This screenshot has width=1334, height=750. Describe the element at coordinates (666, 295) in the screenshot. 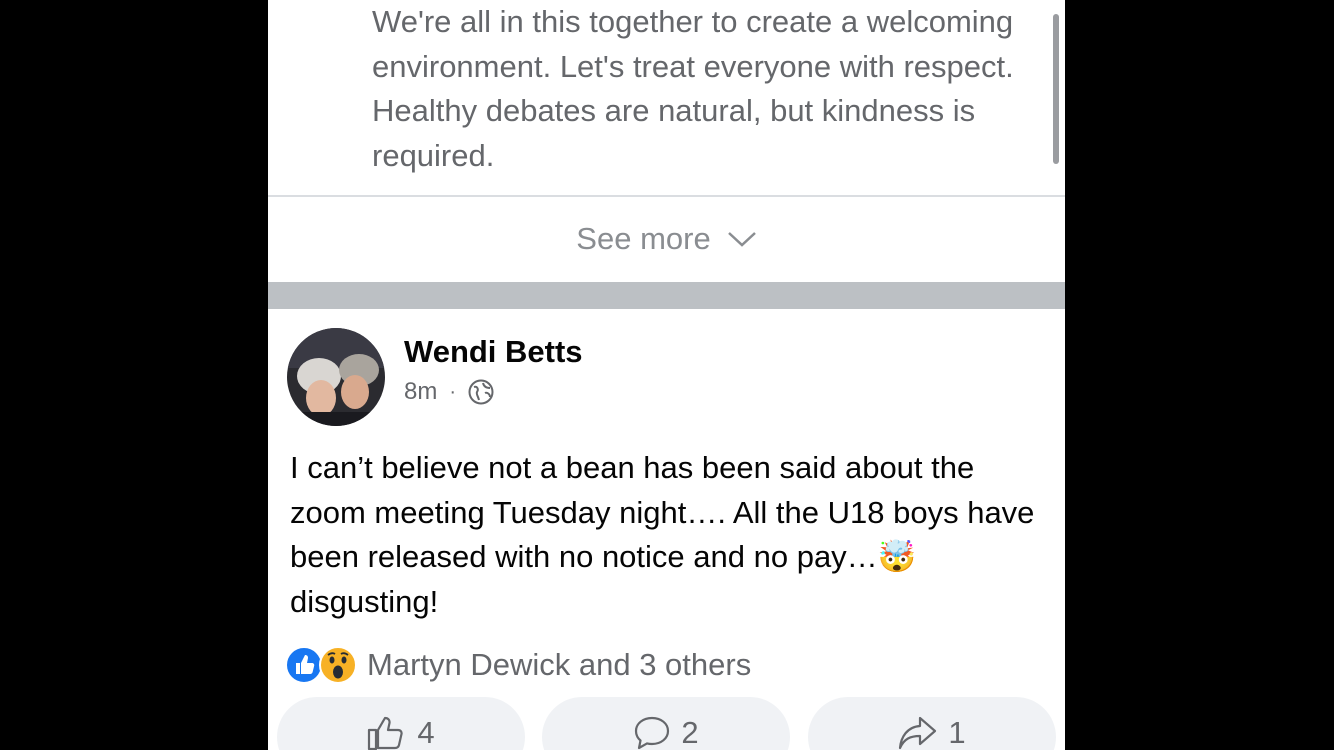

I see `feed-separator` at that location.